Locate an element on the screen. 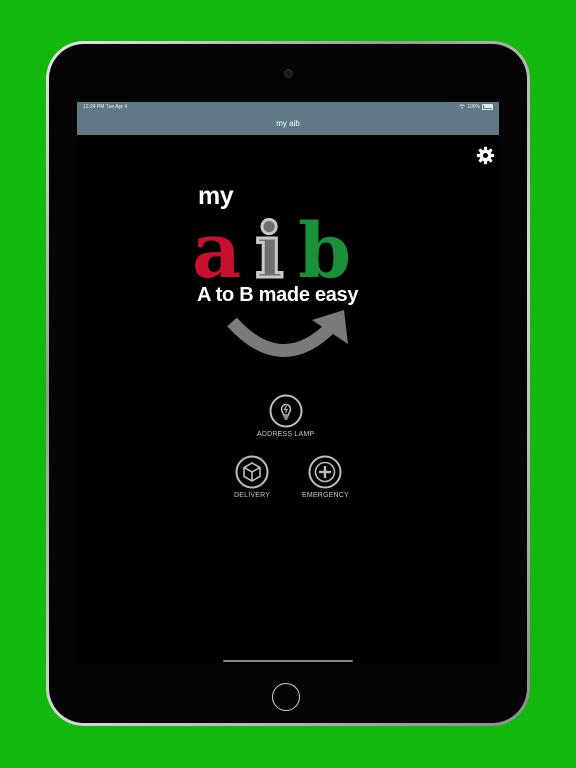 The width and height of the screenshot is (576, 768). emergency-button: EMERGENCY is located at coordinates (325, 477).